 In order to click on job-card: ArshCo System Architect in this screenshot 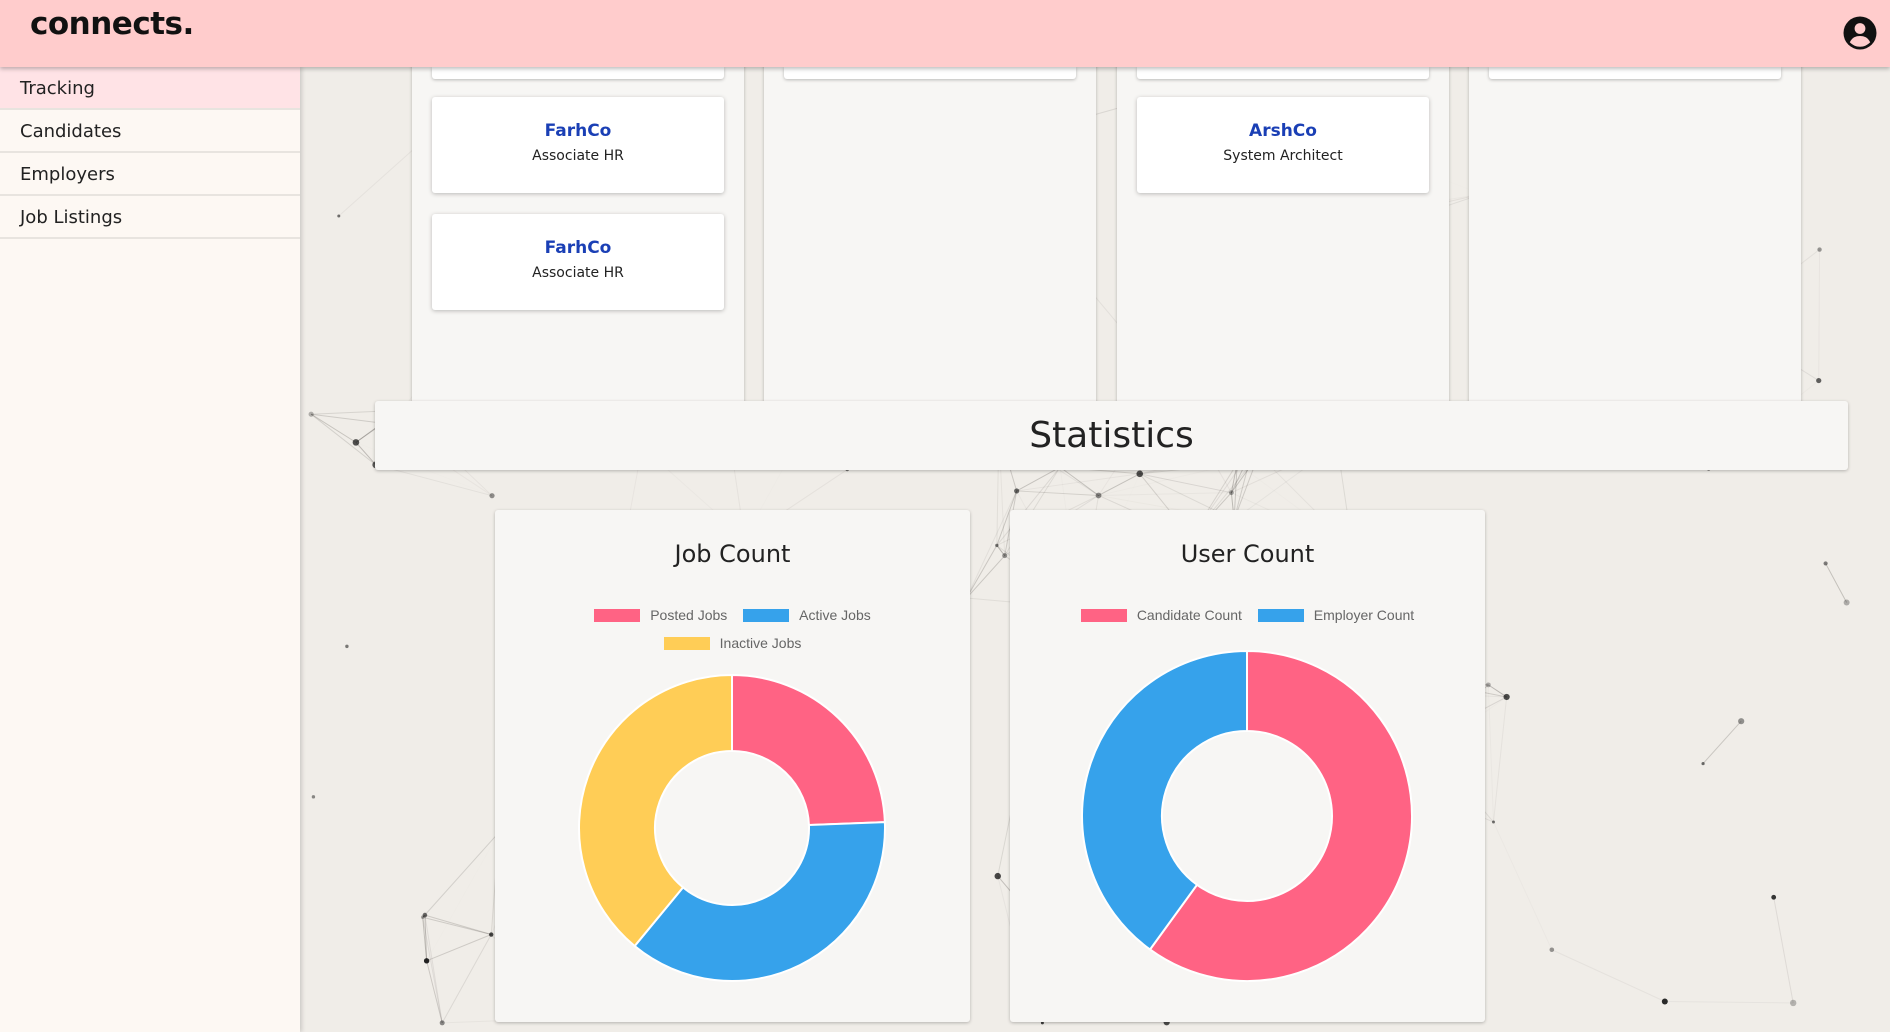, I will do `click(1283, 145)`.